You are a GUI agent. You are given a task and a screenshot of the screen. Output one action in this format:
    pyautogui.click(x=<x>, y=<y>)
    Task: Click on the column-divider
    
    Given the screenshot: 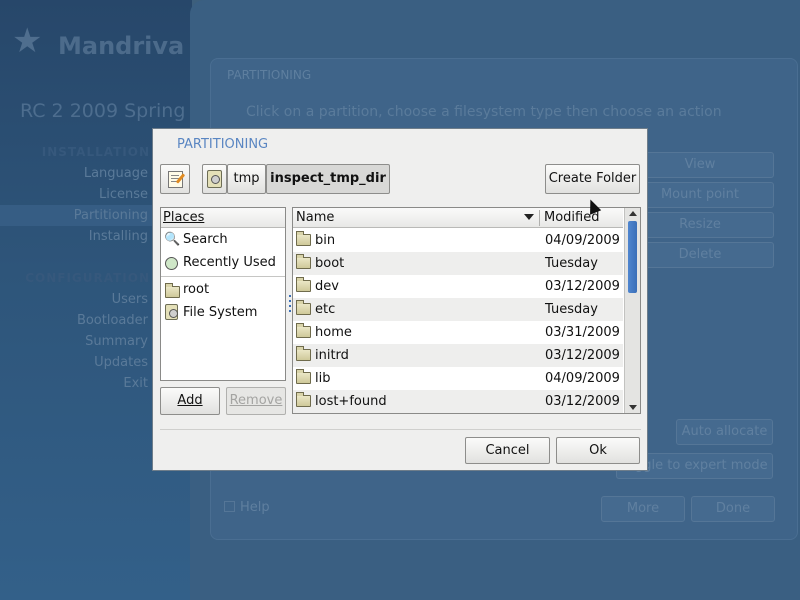 What is the action you would take?
    pyautogui.click(x=539, y=218)
    